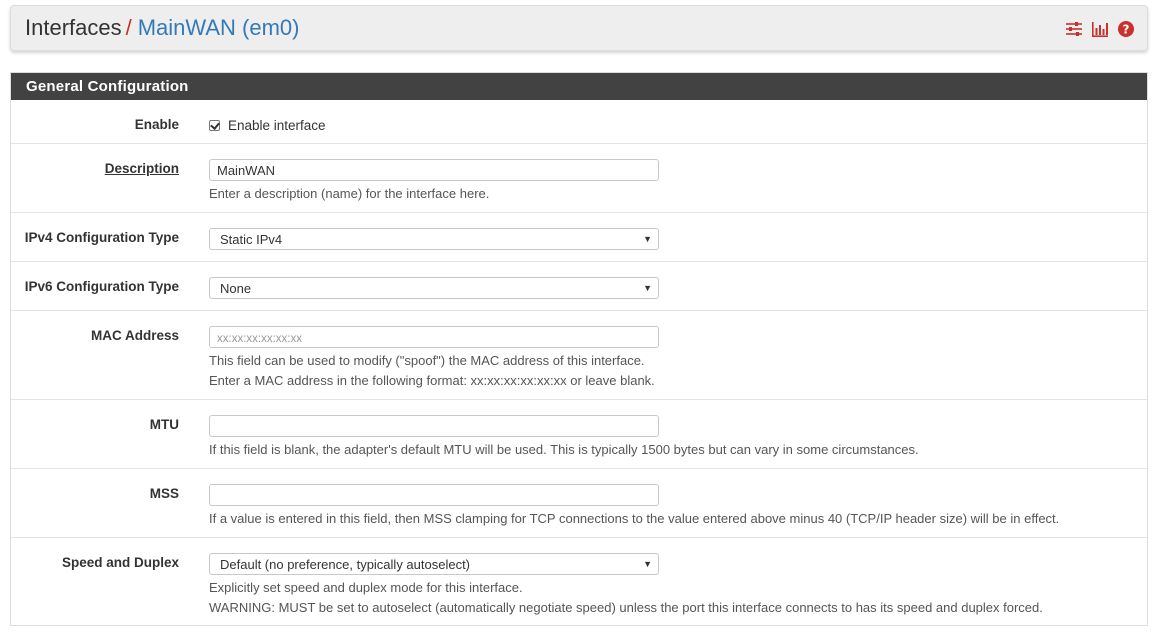 Image resolution: width=1166 pixels, height=635 pixels. What do you see at coordinates (156, 124) in the screenshot?
I see `enable-label: Enable` at bounding box center [156, 124].